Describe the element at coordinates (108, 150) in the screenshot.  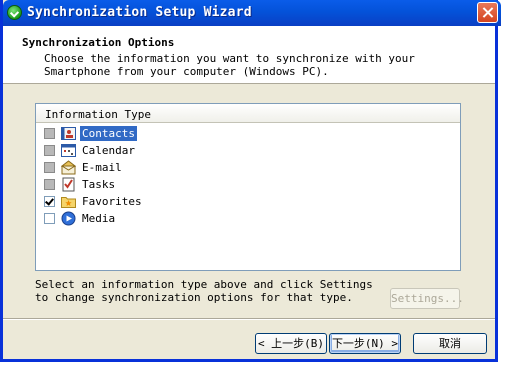
I see `list-item-label: Calendar` at that location.